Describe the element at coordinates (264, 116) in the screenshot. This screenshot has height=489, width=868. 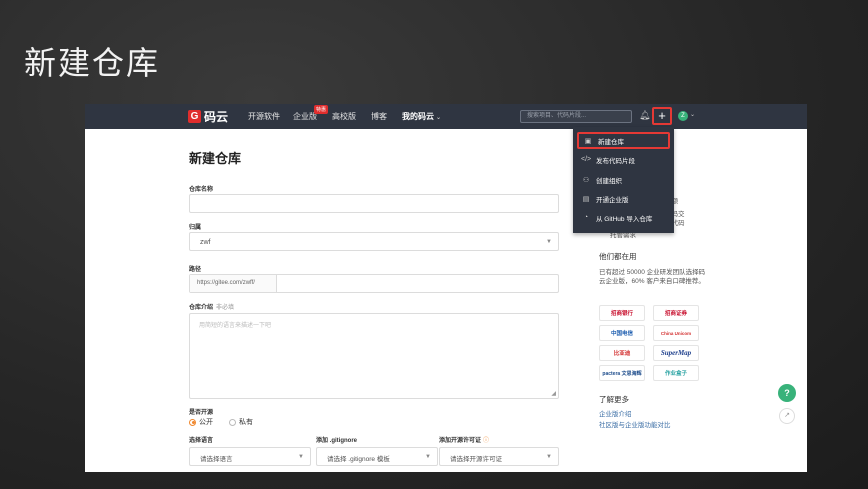
I see `nav-open-source: 开源软件` at that location.